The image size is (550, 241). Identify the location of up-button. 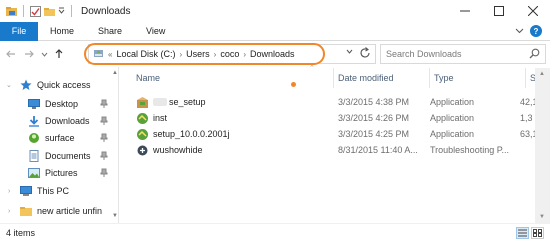
(59, 54).